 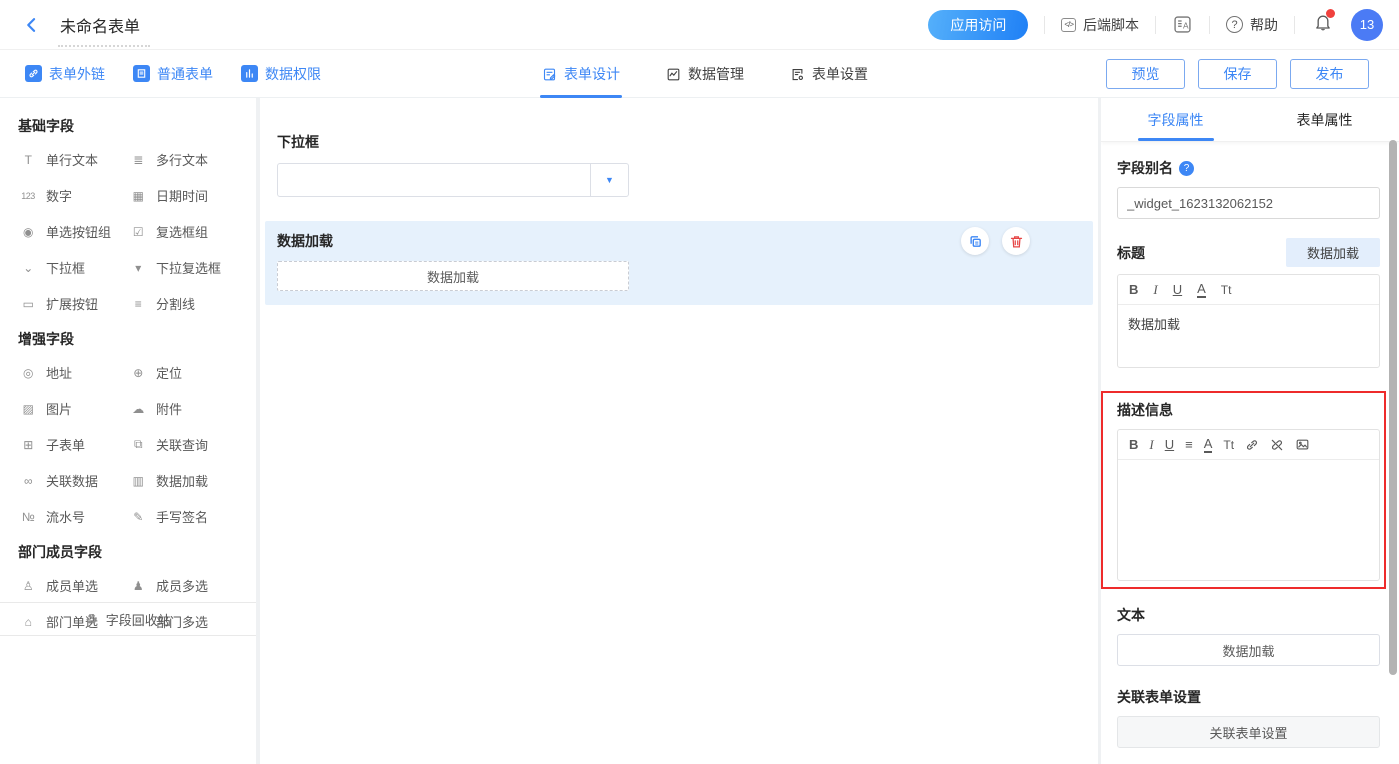 I want to click on palette-item-datetime: ▦ 日期时间, so click(x=183, y=195).